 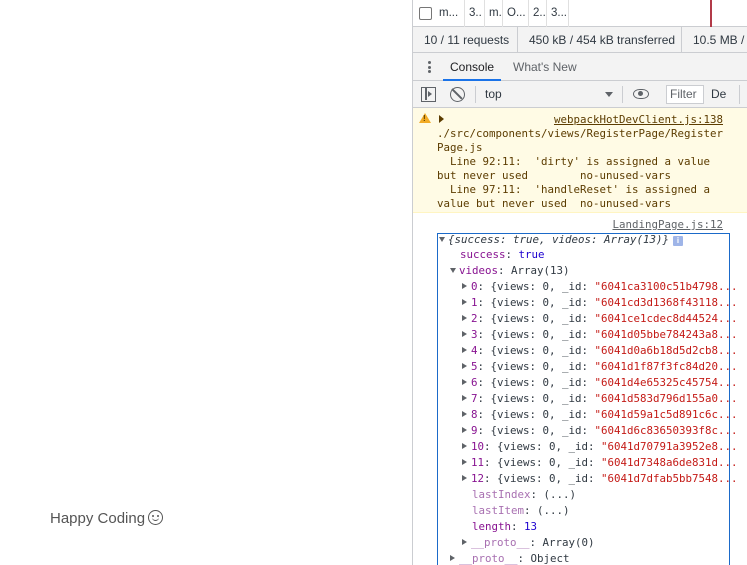 I want to click on drawer-tabbar: Console What's New, so click(x=580, y=67).